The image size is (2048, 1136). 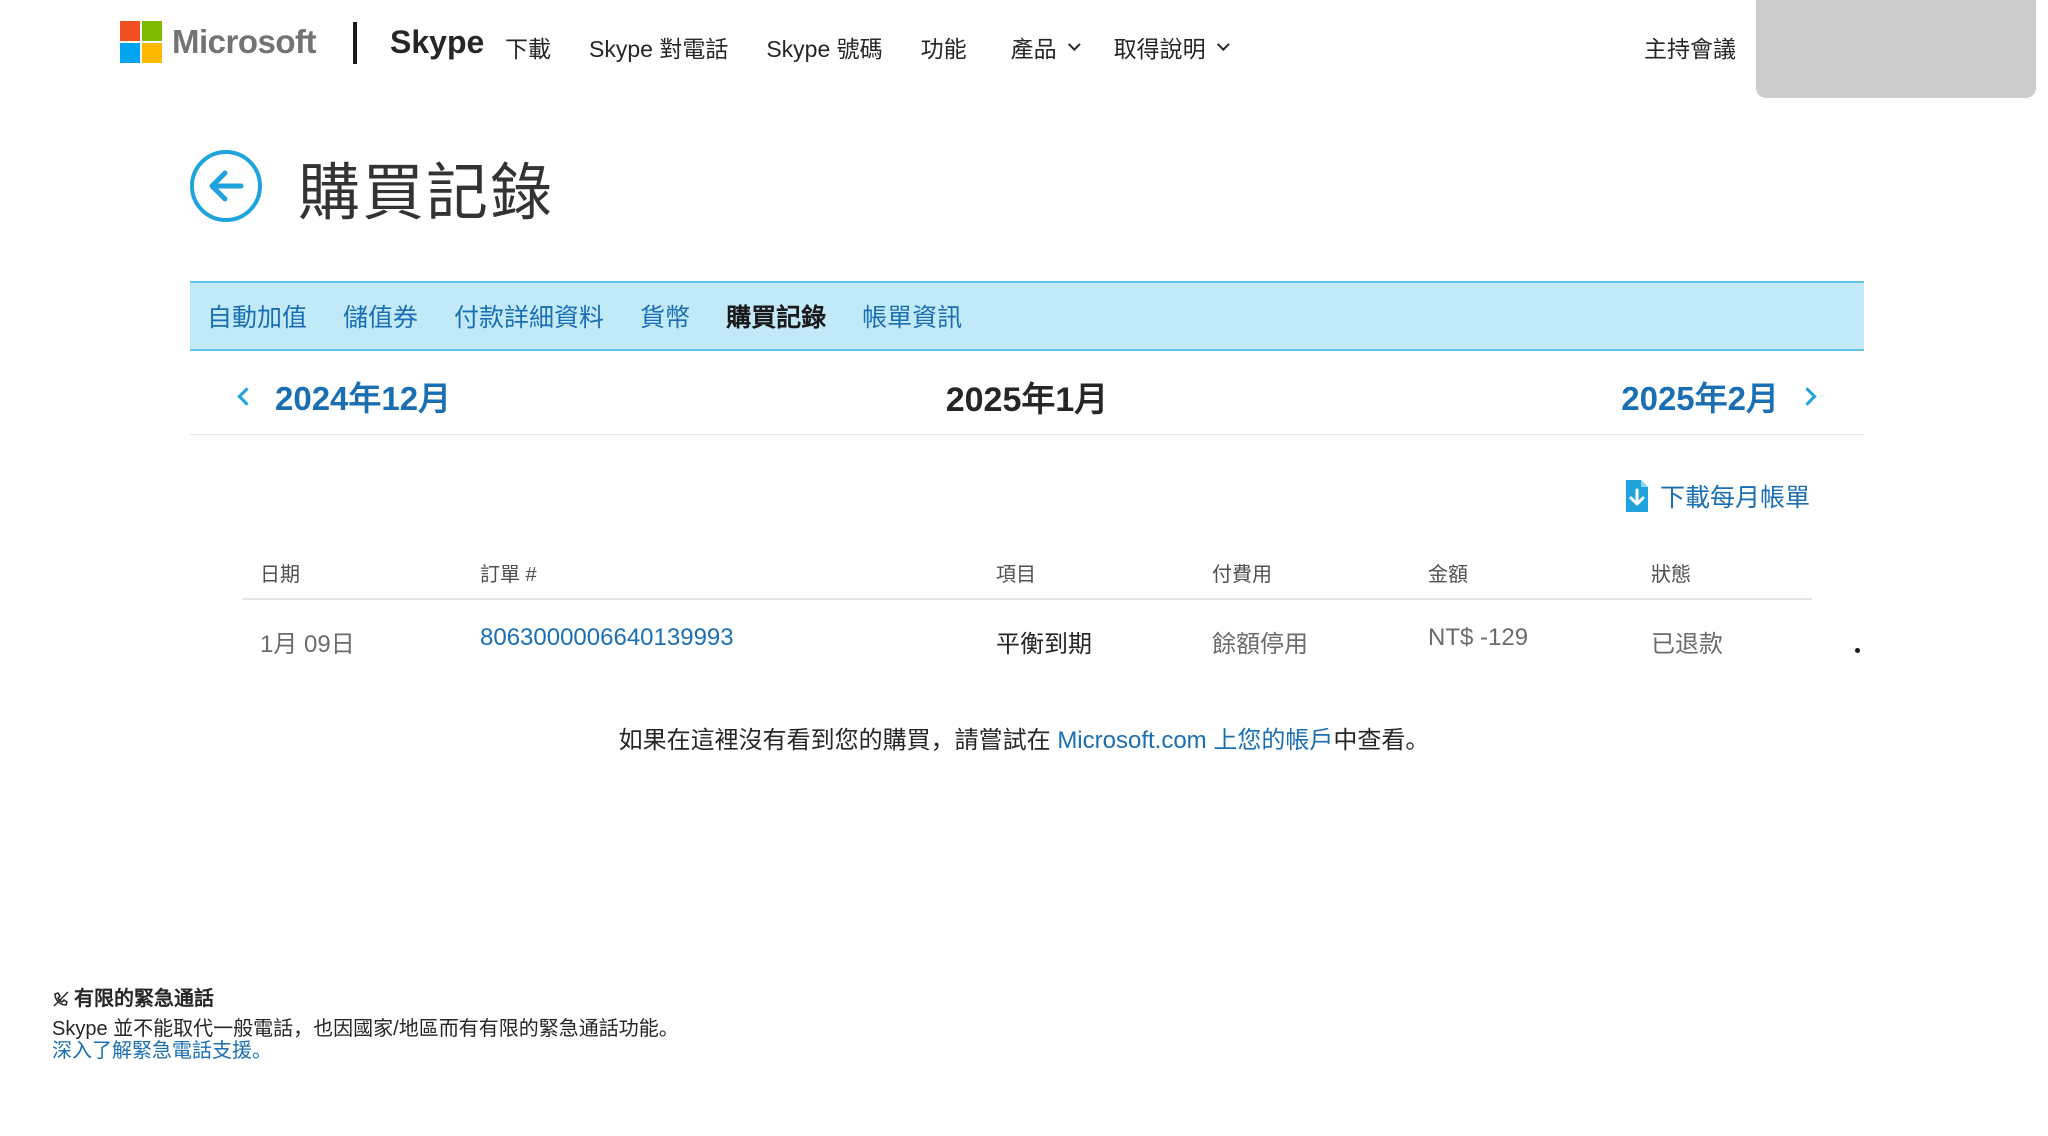 I want to click on page-title: 購買記錄, so click(x=426, y=193).